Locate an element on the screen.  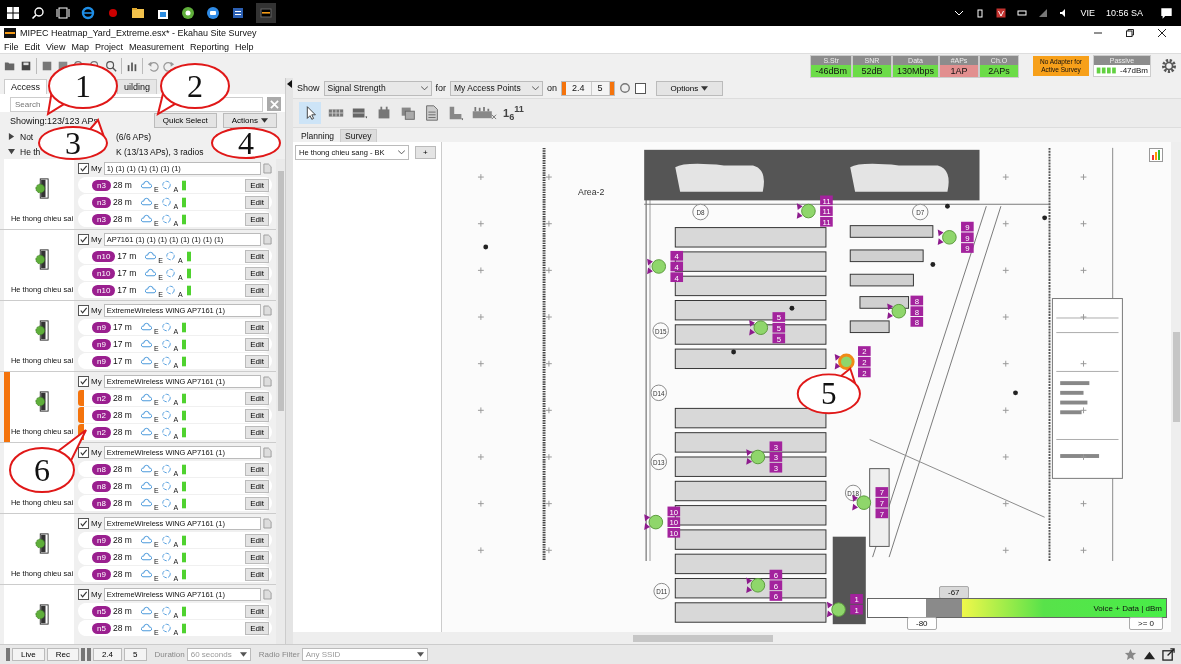
star-icon is located at coordinates (1130, 654).